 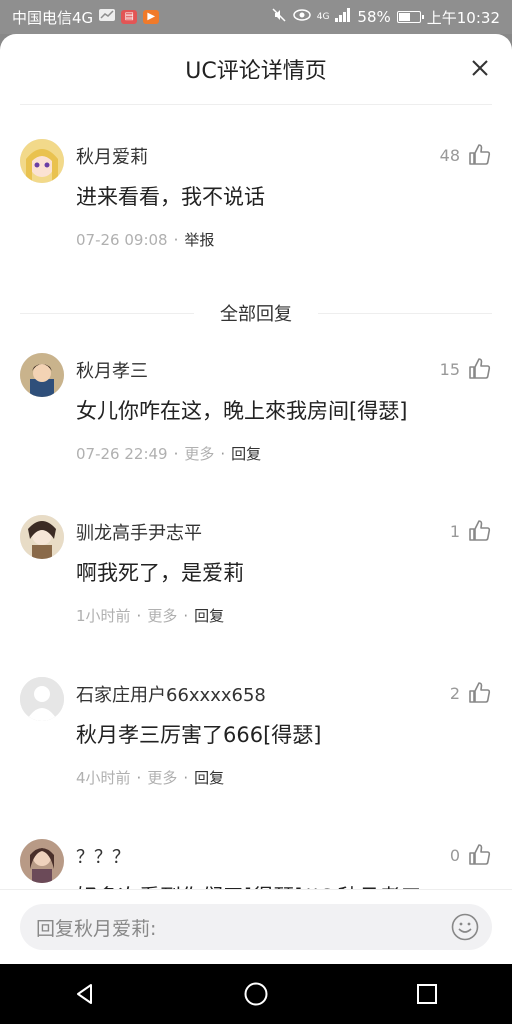 I want to click on comment-text: 秋月孝三厉害了666[得瑟], so click(x=199, y=735).